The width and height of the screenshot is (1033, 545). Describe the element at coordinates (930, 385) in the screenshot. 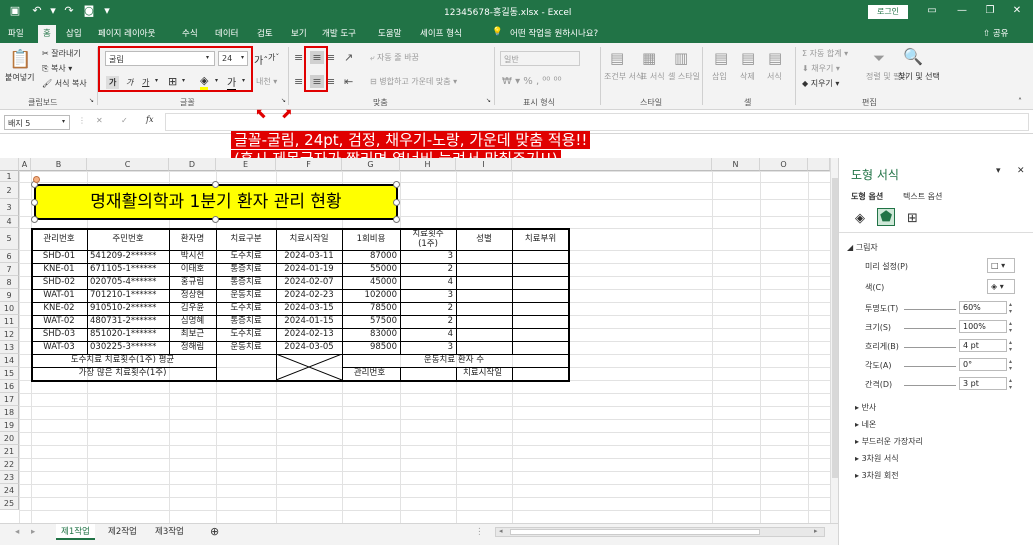

I see `distance-slider` at that location.